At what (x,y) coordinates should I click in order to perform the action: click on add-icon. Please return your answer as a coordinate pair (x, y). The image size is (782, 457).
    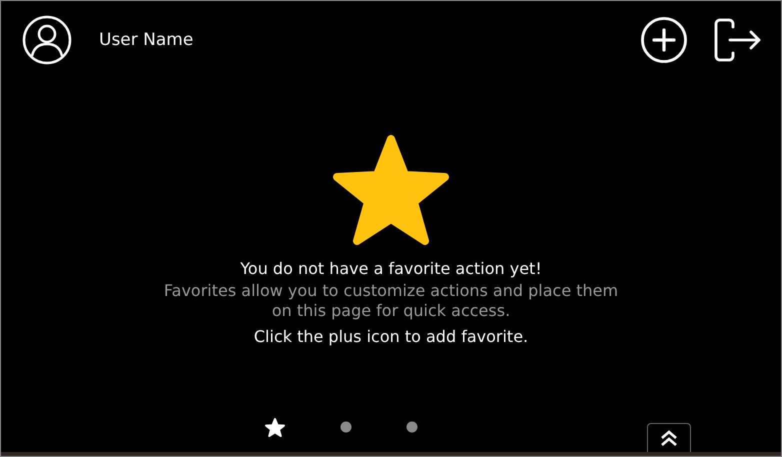
    Looking at the image, I should click on (664, 40).